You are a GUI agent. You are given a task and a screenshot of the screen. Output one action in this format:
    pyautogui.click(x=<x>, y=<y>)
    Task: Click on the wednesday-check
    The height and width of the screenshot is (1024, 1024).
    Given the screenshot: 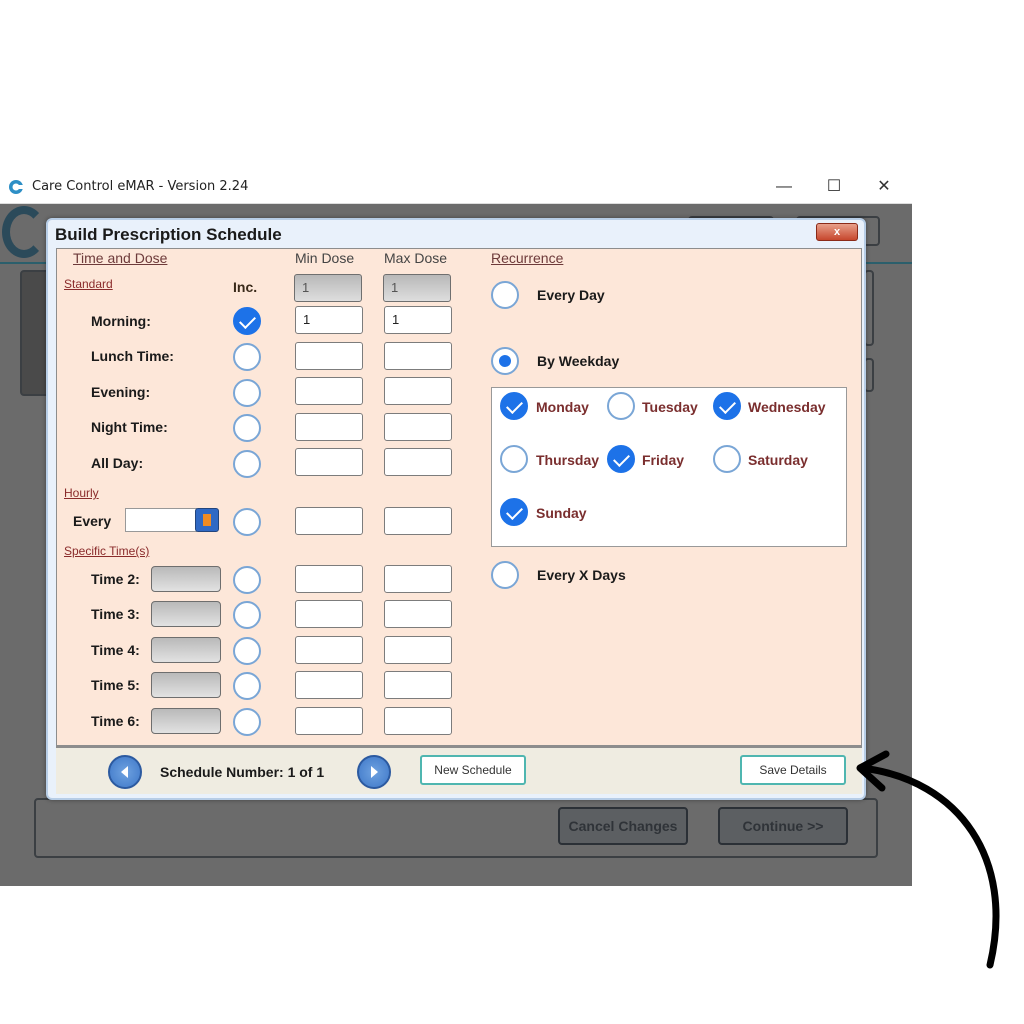 What is the action you would take?
    pyautogui.click(x=727, y=406)
    